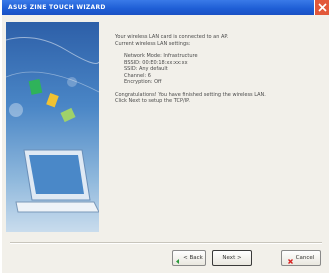  I want to click on leaf-icon, so click(35, 86).